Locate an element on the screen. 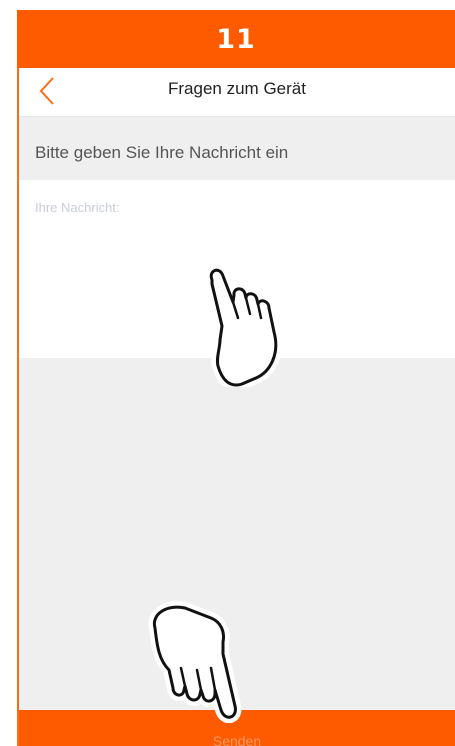 Image resolution: width=455 pixels, height=746 pixels. navigation-bar: Fragen zum Gerät is located at coordinates (237, 92).